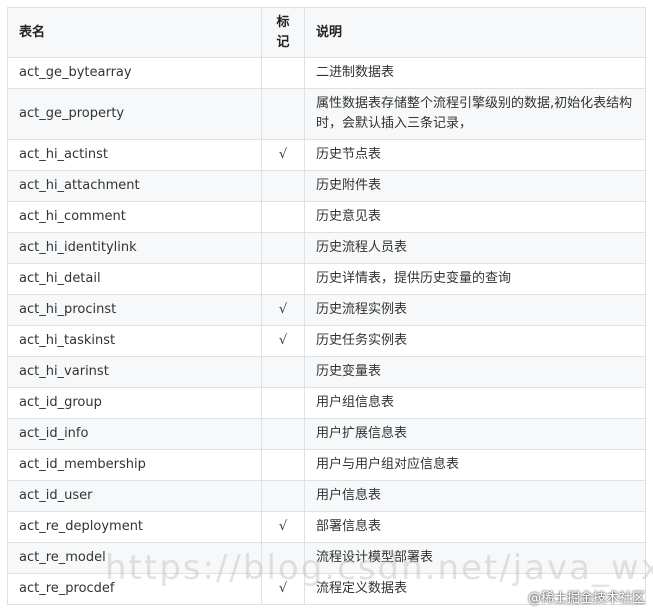 This screenshot has width=653, height=609. I want to click on row-description: 属性数据表存储整个流程引擎级别的数据,初始化表结构时，会默认插入三条记录，, so click(475, 114).